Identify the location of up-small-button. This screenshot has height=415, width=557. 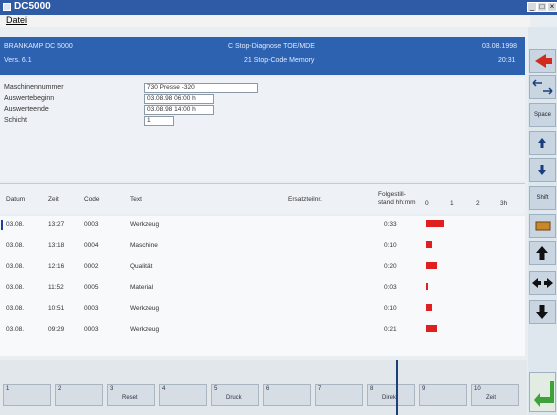
(542, 143).